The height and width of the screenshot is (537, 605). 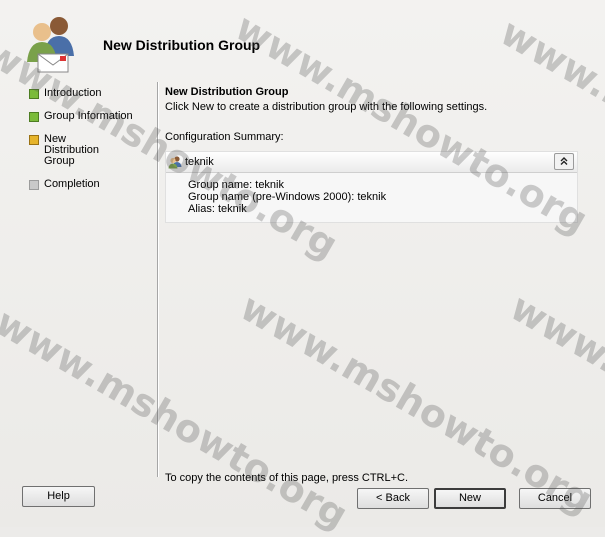 I want to click on distribution-group-icon, so click(x=50, y=45).